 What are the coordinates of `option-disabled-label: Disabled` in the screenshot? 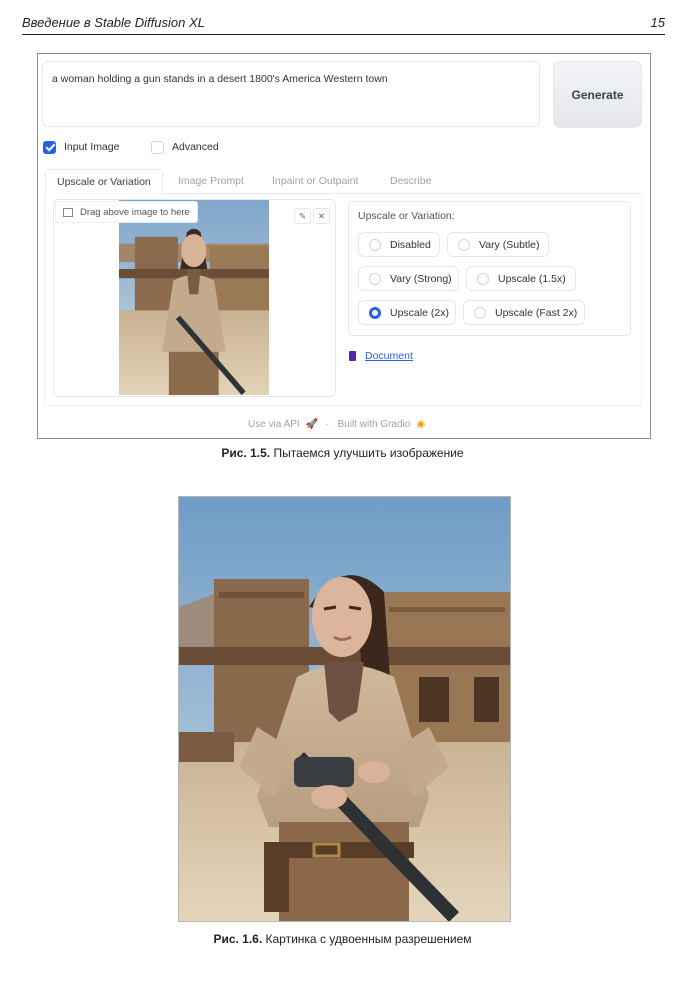 It's located at (410, 244).